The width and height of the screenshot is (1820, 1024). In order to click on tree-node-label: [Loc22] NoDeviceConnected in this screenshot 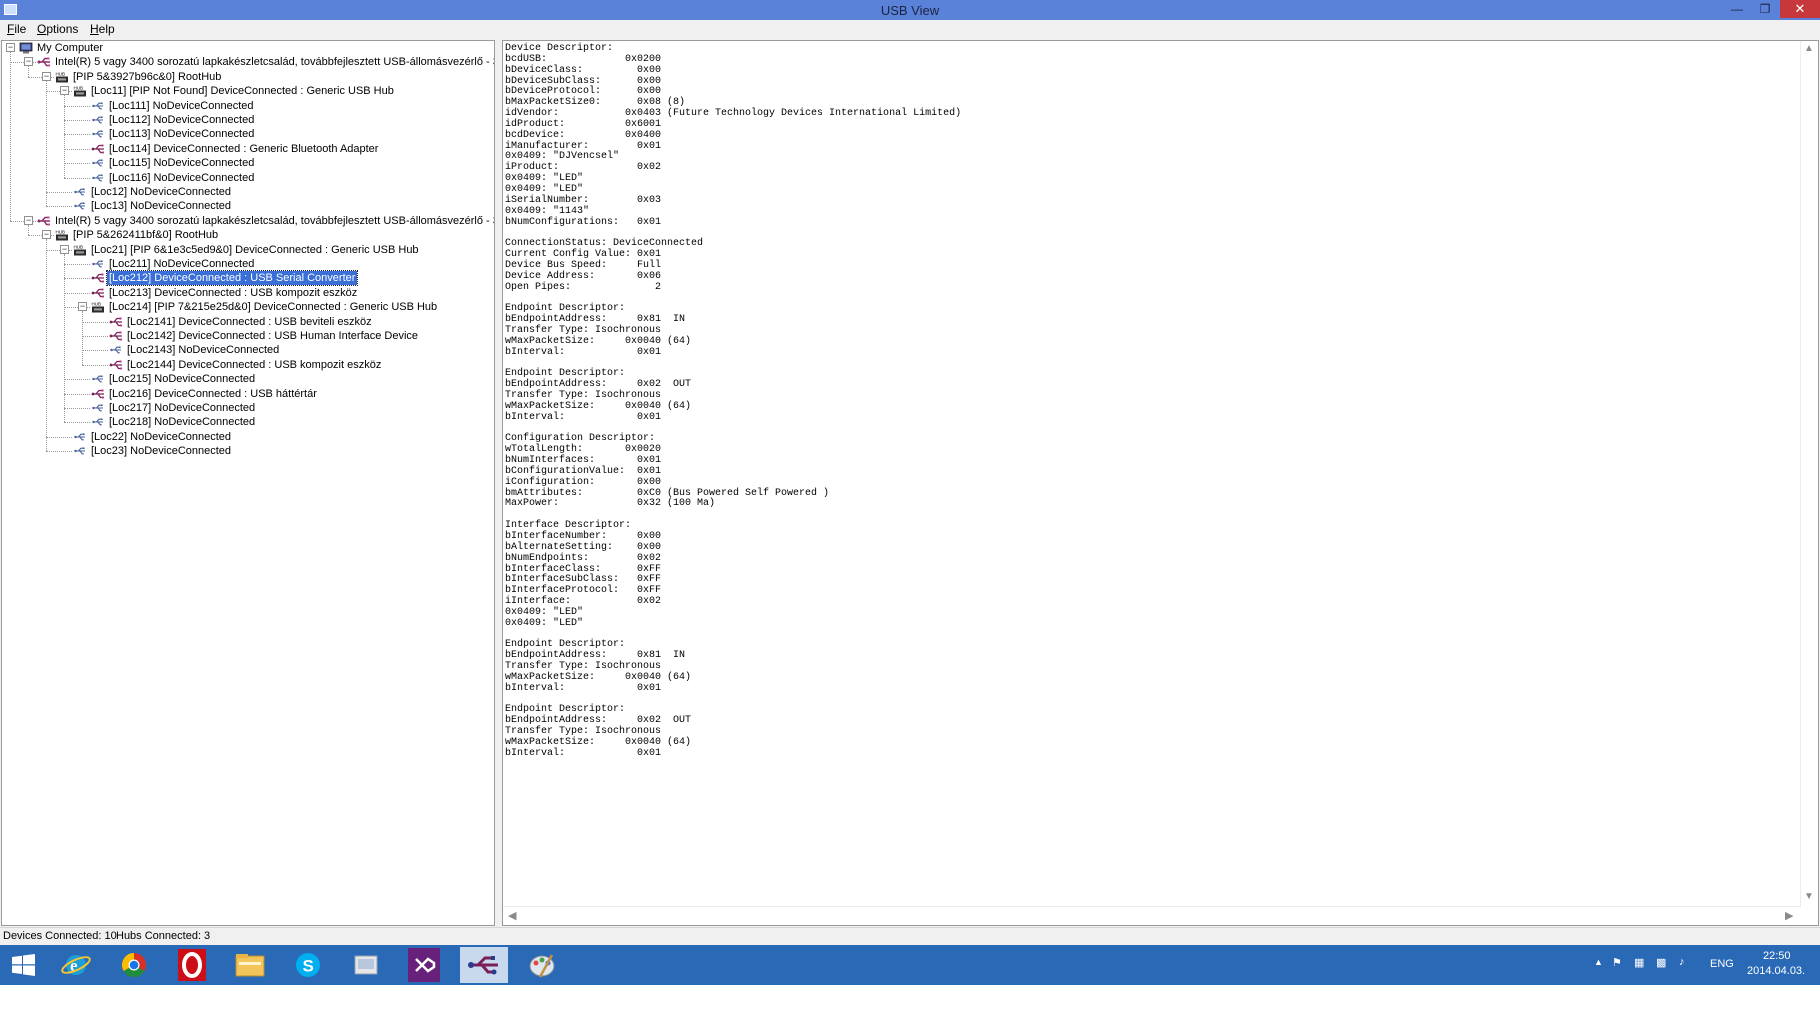, I will do `click(161, 437)`.